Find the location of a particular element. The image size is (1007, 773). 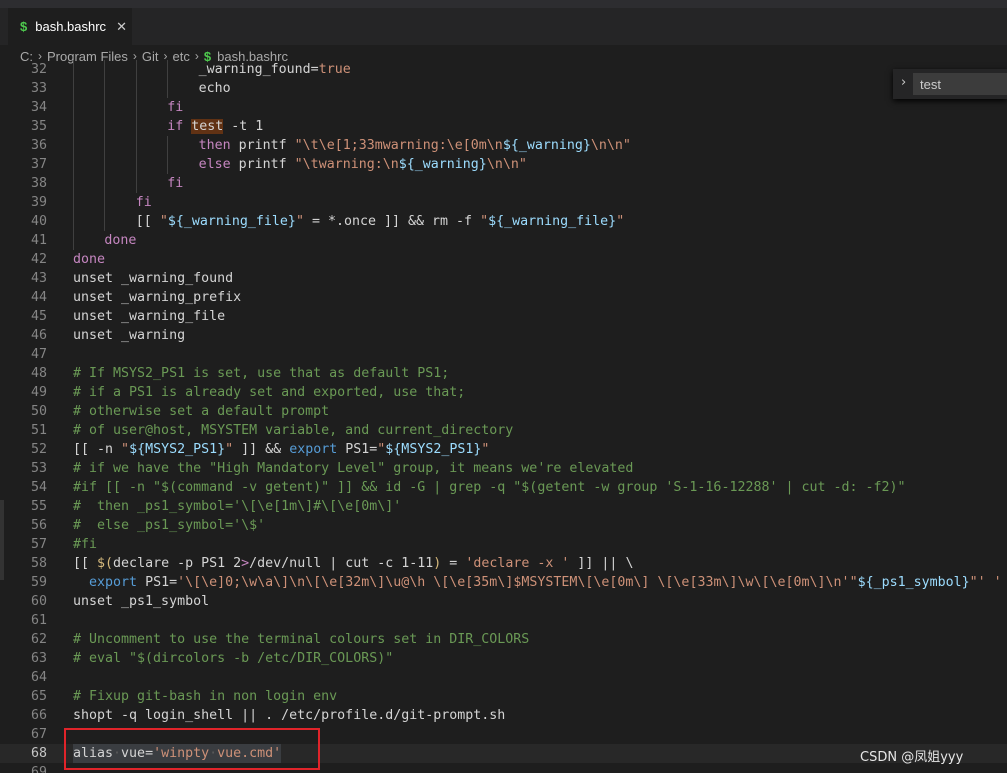

line-number: 66 is located at coordinates (38, 715).